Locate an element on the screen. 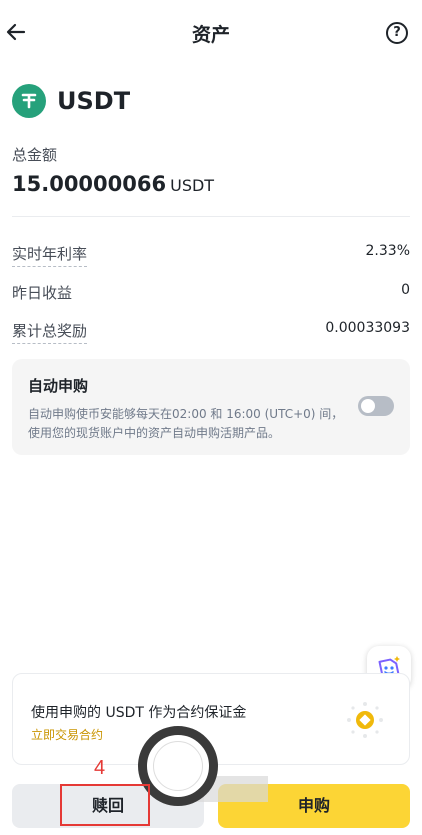 The width and height of the screenshot is (422, 835). stat-apr: 实时年利率 2.33% is located at coordinates (211, 255).